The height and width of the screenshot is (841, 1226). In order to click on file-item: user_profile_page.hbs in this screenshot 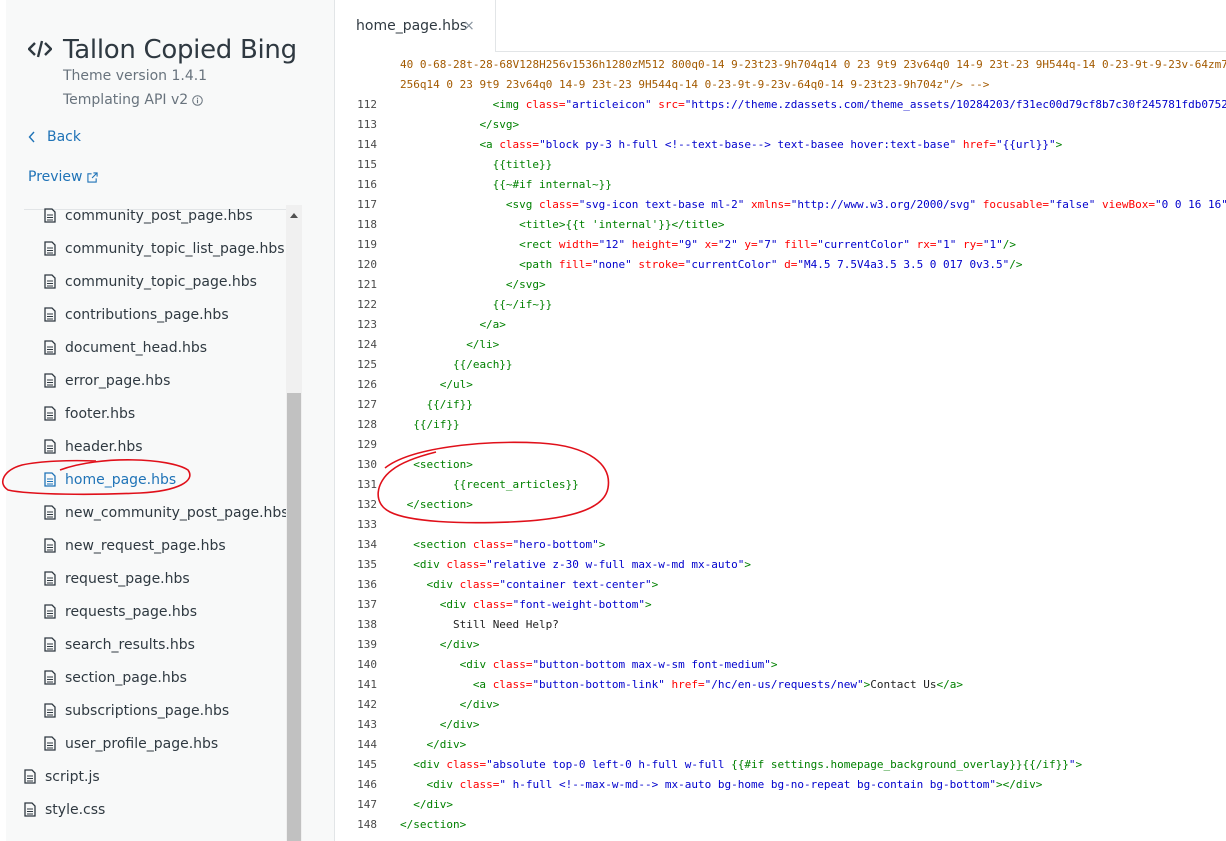, I will do `click(131, 743)`.